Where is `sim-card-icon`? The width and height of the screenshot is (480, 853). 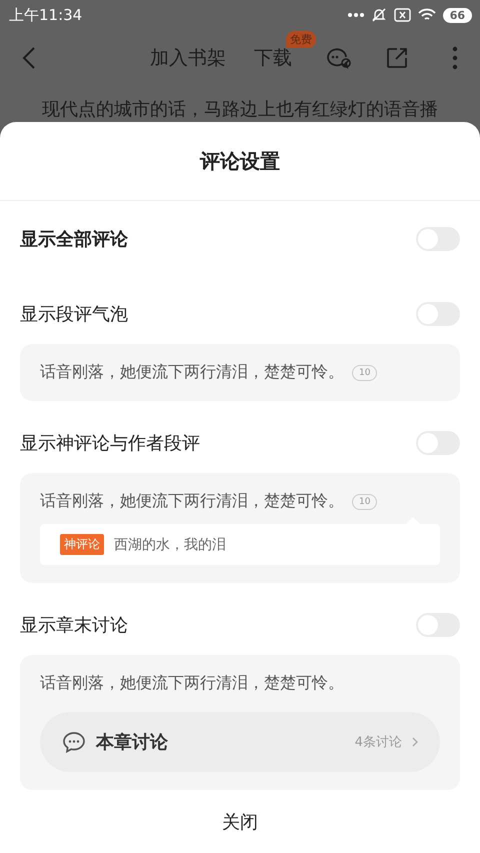 sim-card-icon is located at coordinates (402, 15).